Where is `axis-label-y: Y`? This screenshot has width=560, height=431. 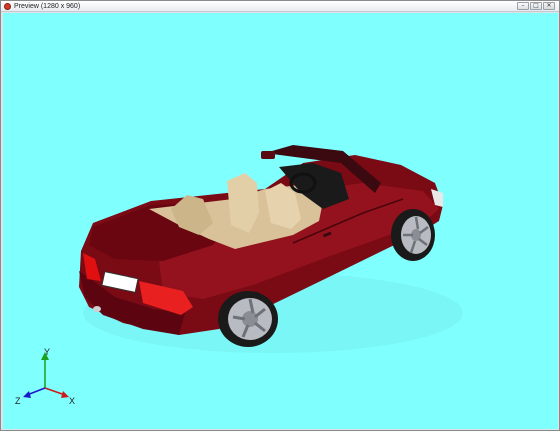
axis-label-y: Y is located at coordinates (47, 352).